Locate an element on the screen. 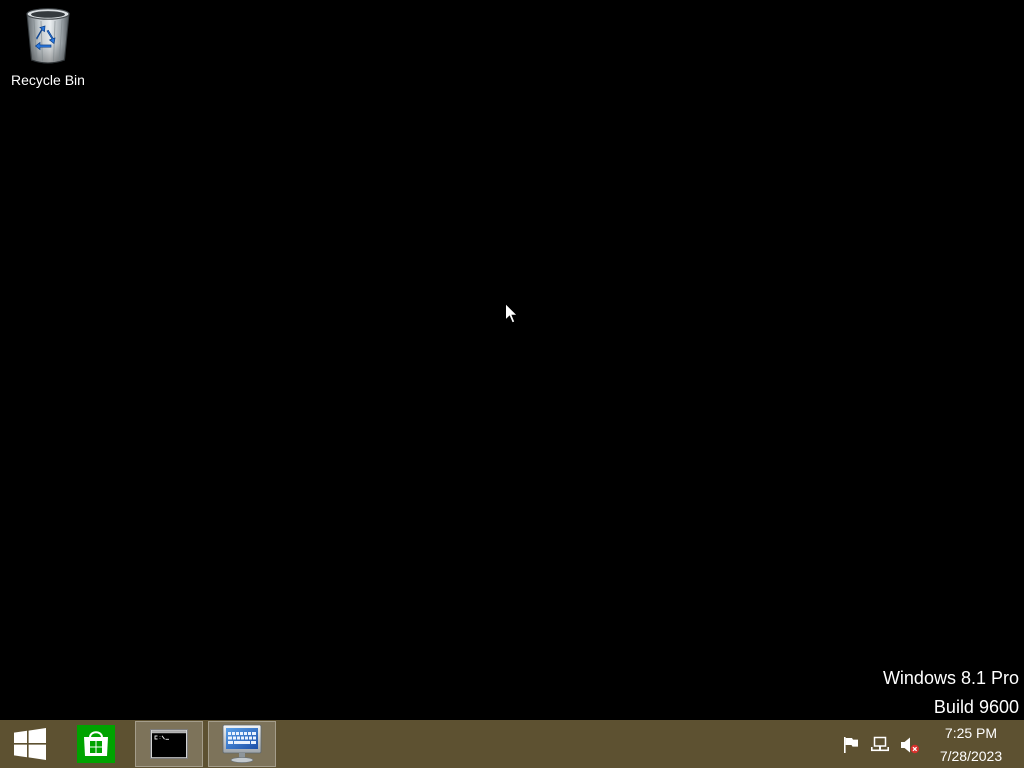 This screenshot has width=1024, height=768. windows-store-icon is located at coordinates (96, 744).